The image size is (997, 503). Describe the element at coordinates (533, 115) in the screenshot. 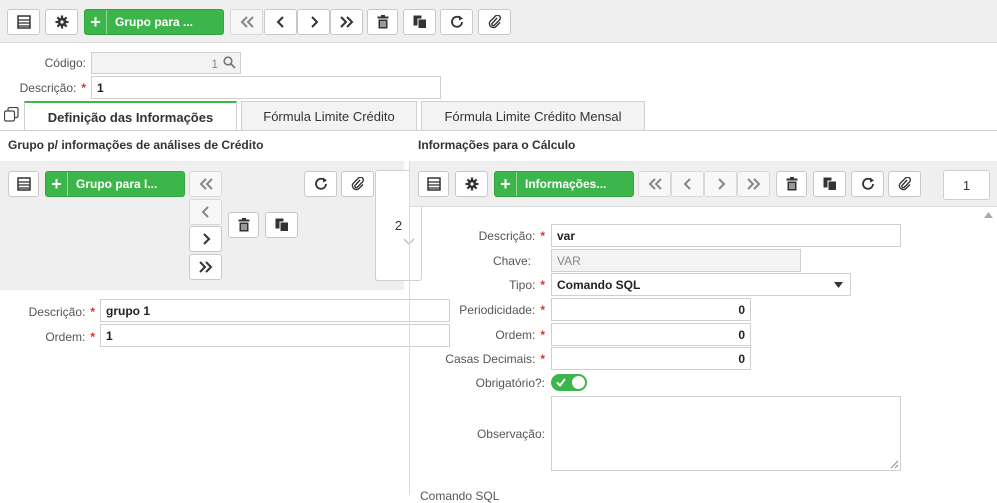

I see `tab-formula-limite-credito-mensal: Fórmula Limite Crédito Mensal` at that location.